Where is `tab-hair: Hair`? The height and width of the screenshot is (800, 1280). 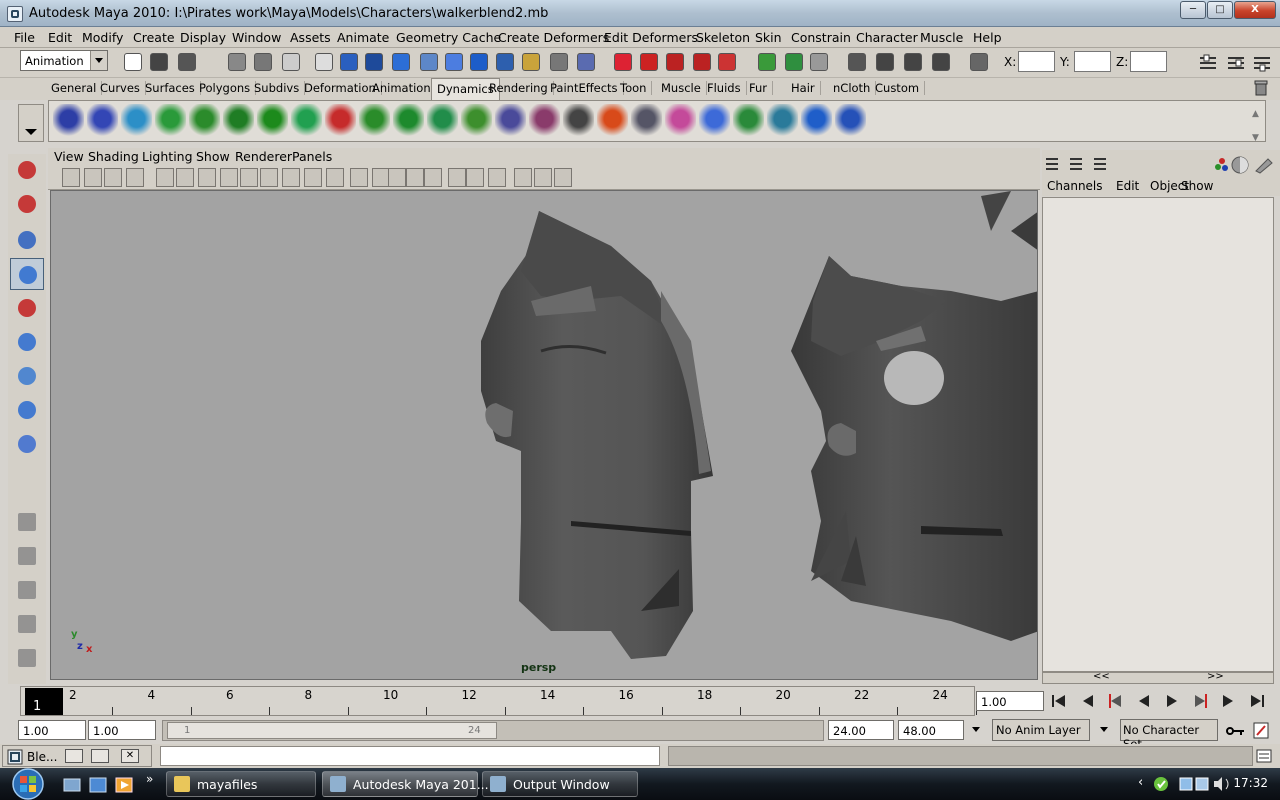 tab-hair: Hair is located at coordinates (806, 88).